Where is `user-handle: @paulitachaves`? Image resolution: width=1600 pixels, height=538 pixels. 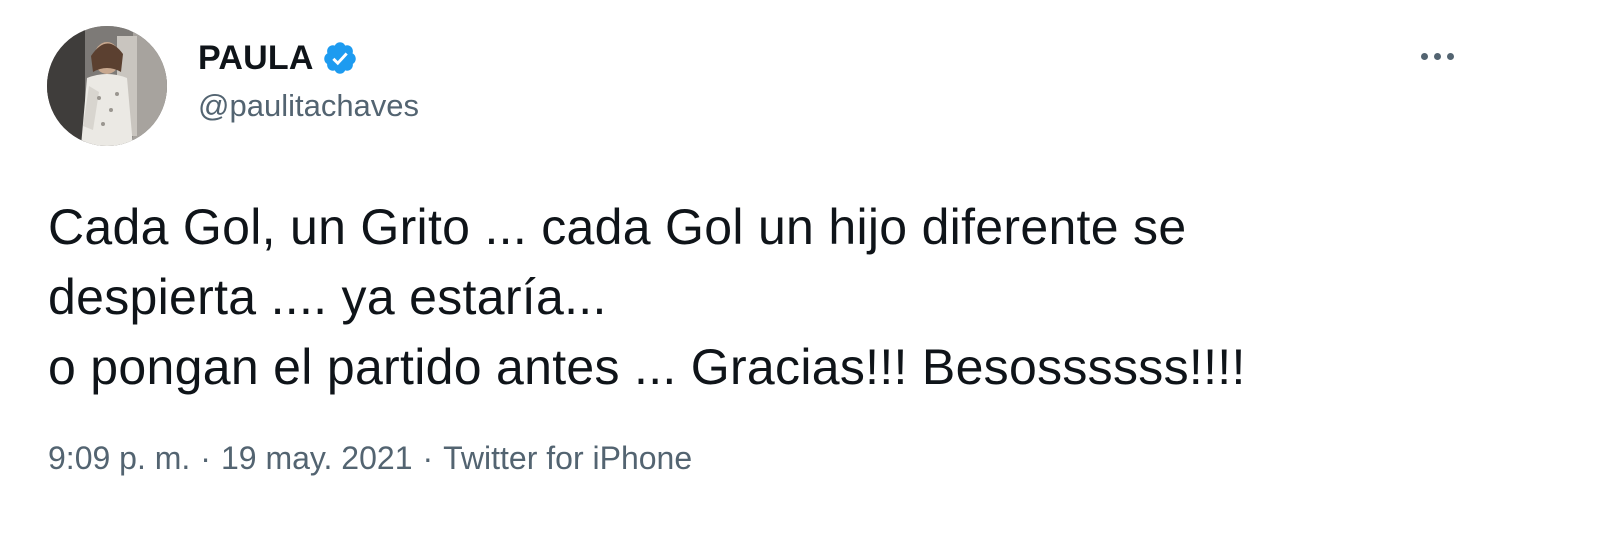
user-handle: @paulitachaves is located at coordinates (308, 106).